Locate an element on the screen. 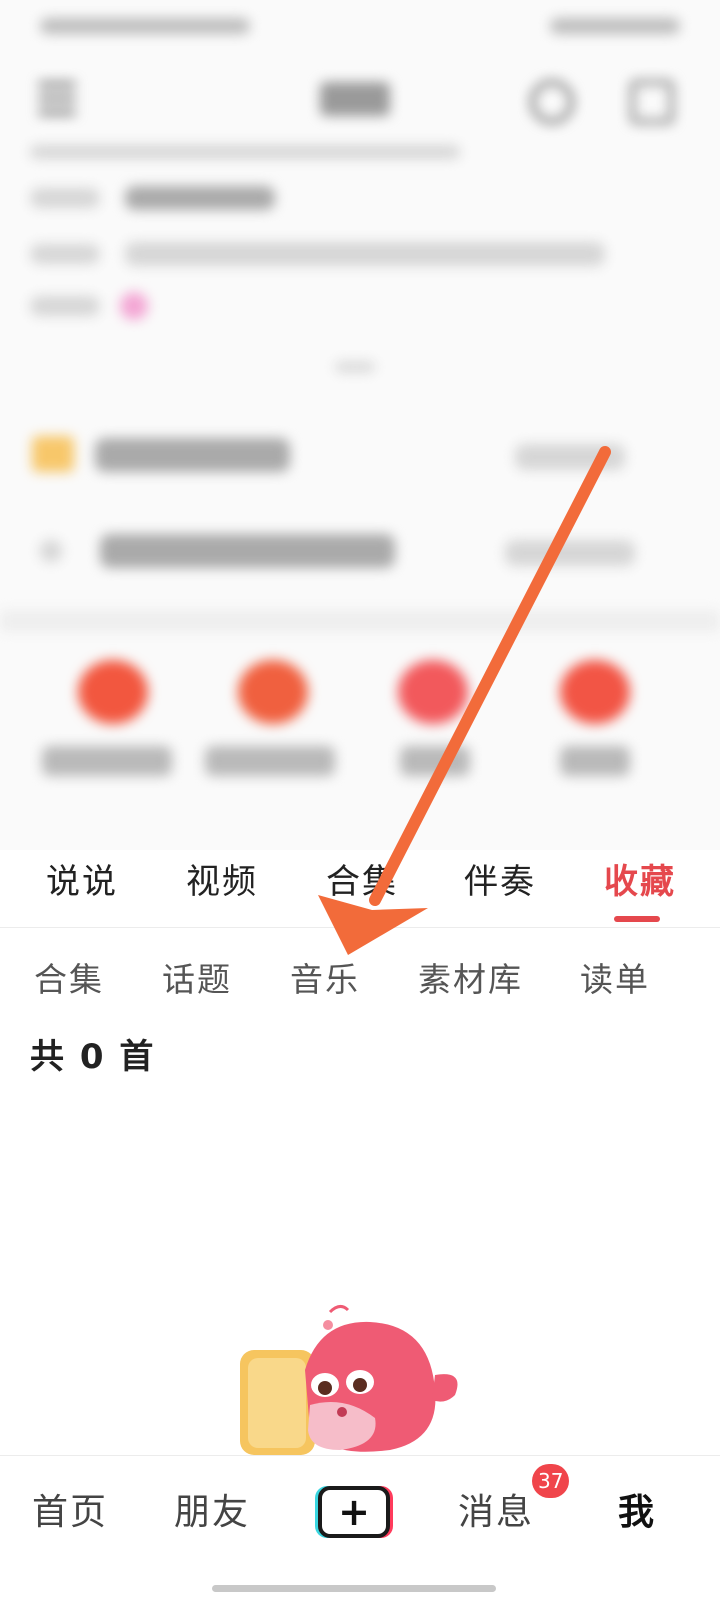  subtab-collection-set: 合集 is located at coordinates (69, 980).